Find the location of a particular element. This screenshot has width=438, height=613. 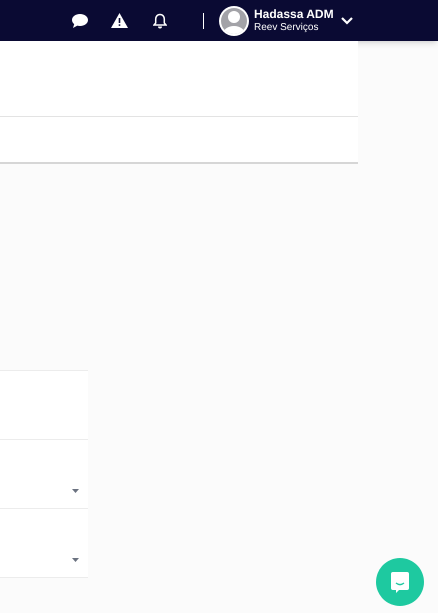

chat-bubble-icon is located at coordinates (80, 20).